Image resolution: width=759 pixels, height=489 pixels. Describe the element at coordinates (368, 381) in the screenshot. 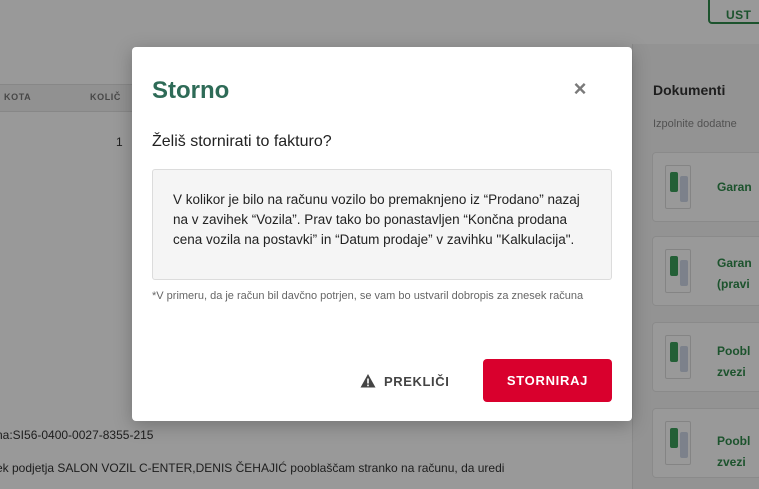

I see `warning-icon` at that location.